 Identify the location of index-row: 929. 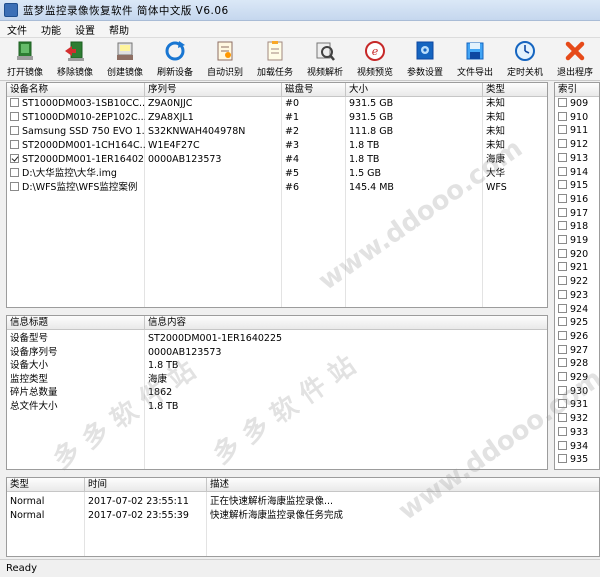
(577, 378).